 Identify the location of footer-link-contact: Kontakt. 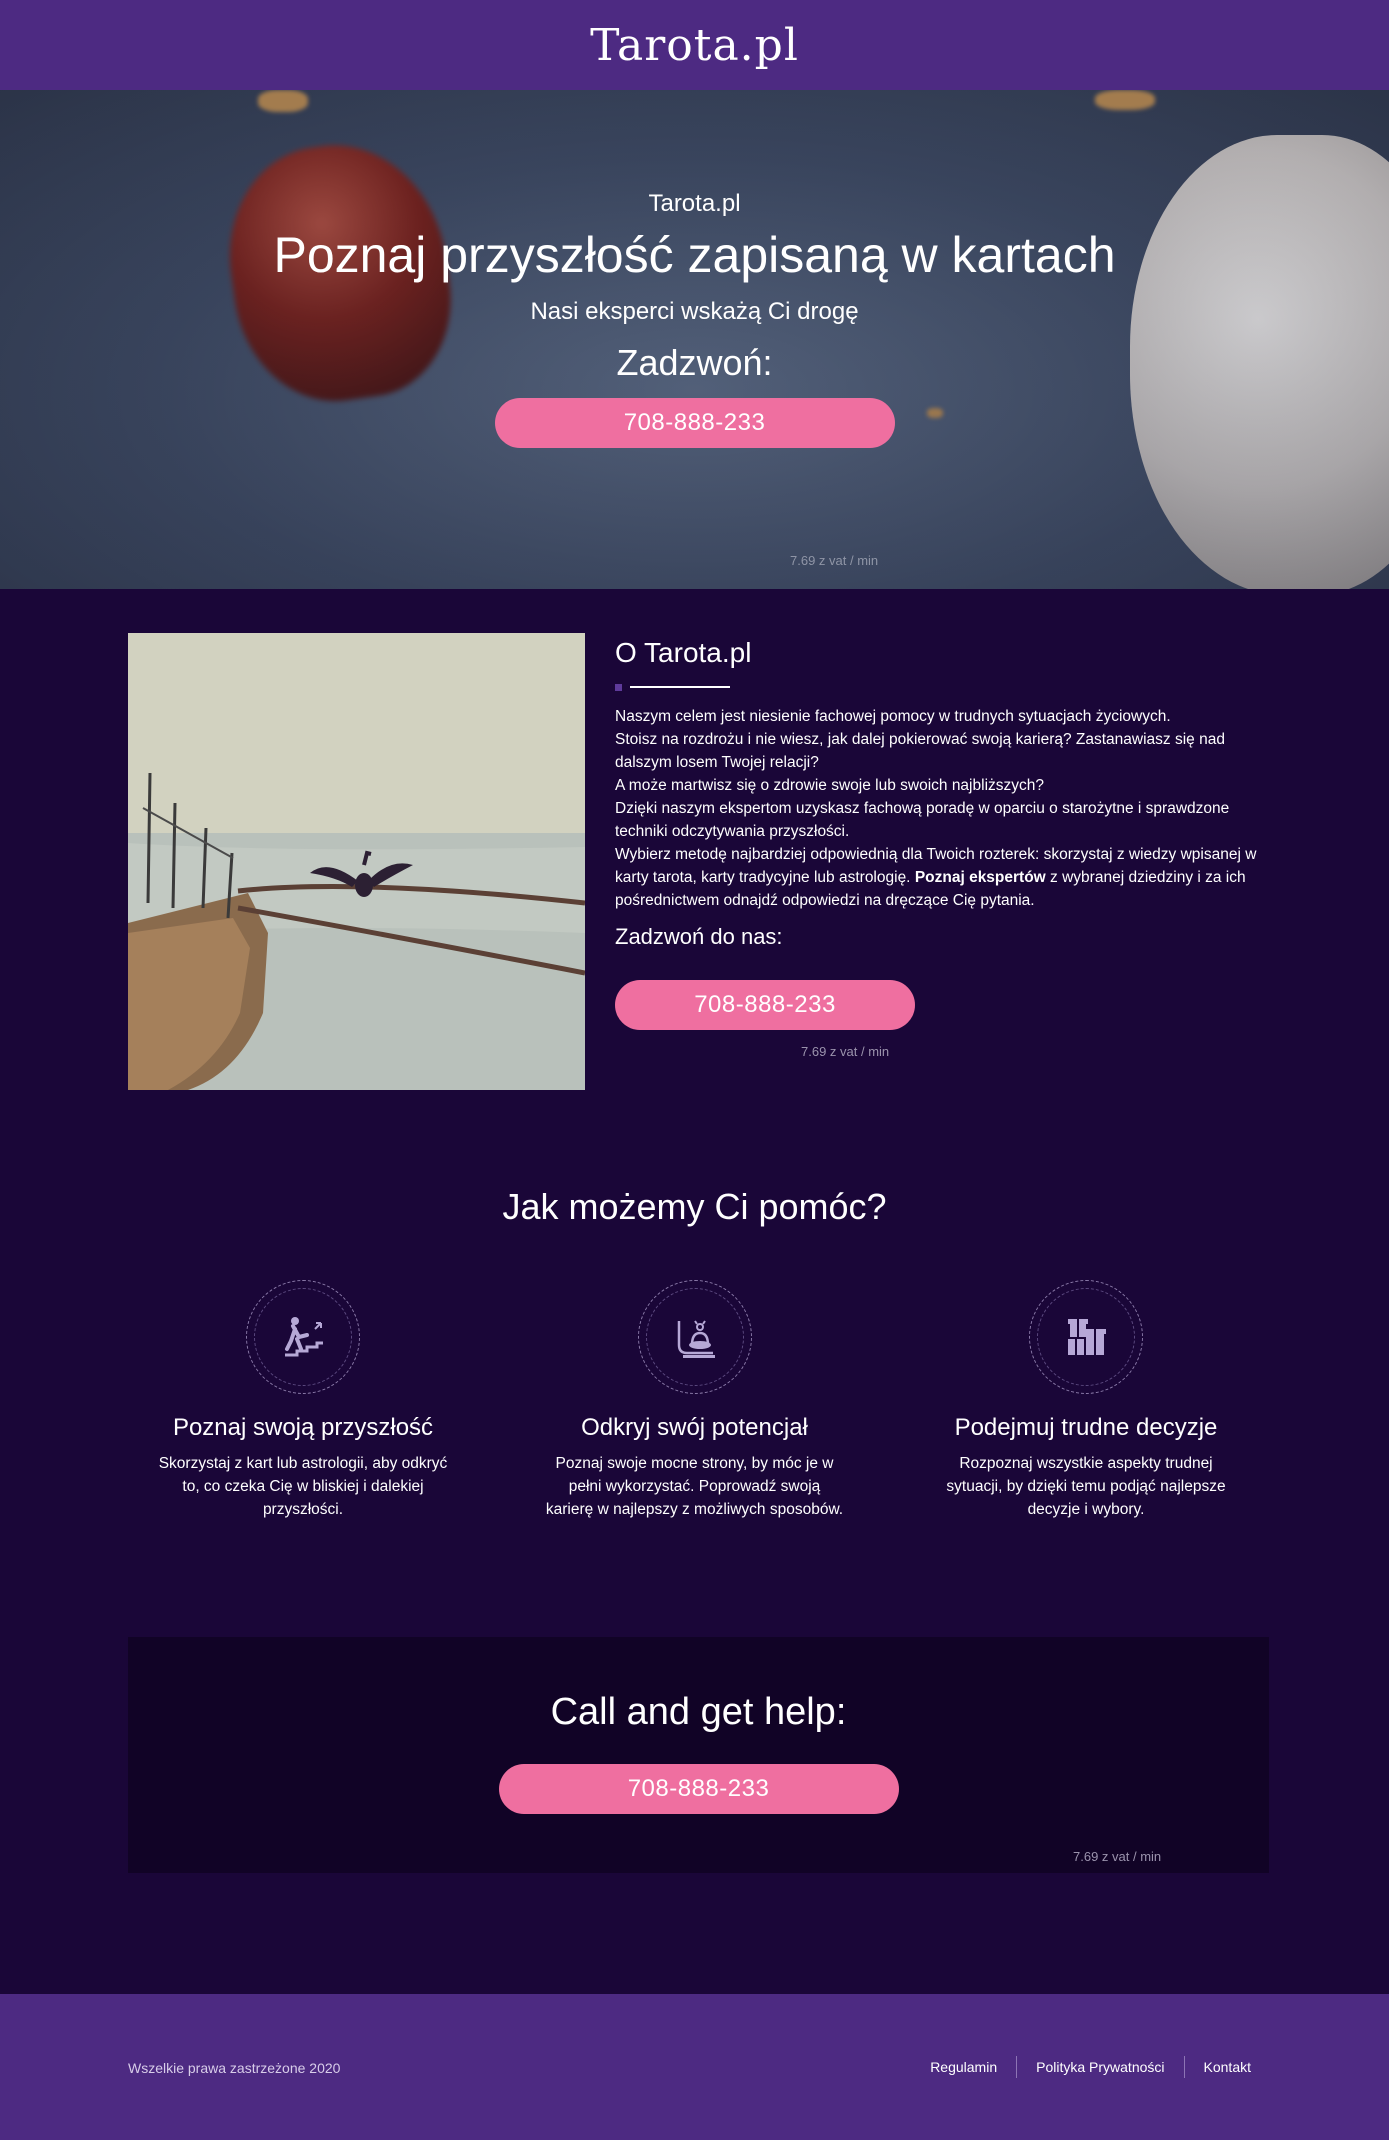
(1227, 2067).